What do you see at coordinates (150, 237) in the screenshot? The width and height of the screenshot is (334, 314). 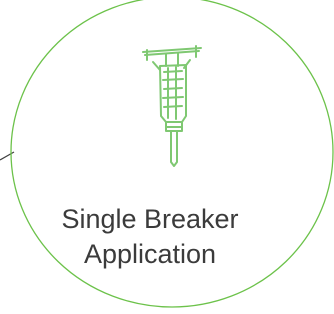 I see `node-label: Single Breaker Application` at bounding box center [150, 237].